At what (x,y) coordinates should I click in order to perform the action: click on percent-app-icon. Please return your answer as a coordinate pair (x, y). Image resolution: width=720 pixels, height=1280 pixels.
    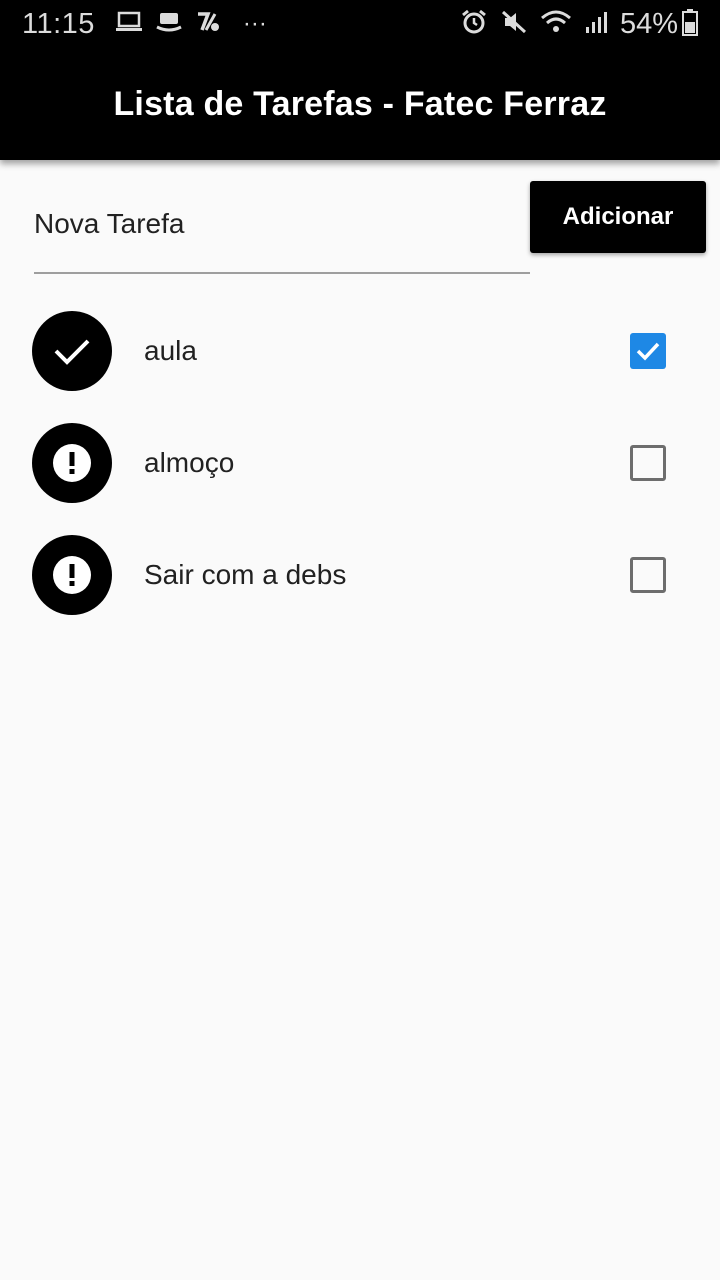
    Looking at the image, I should click on (209, 24).